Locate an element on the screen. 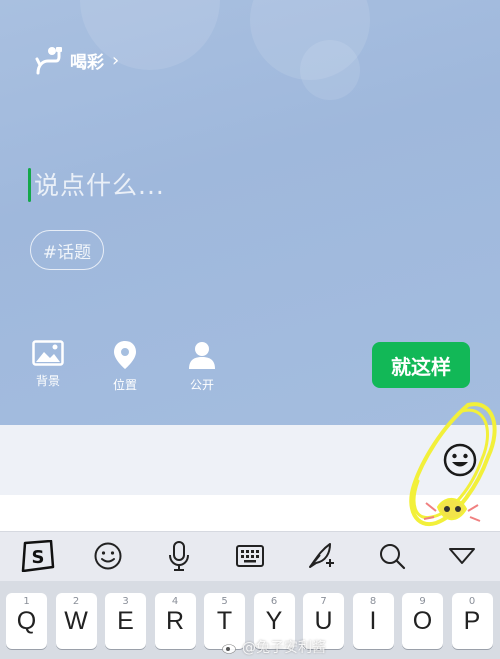 The image size is (500, 659). key-r: 4R is located at coordinates (175, 621).